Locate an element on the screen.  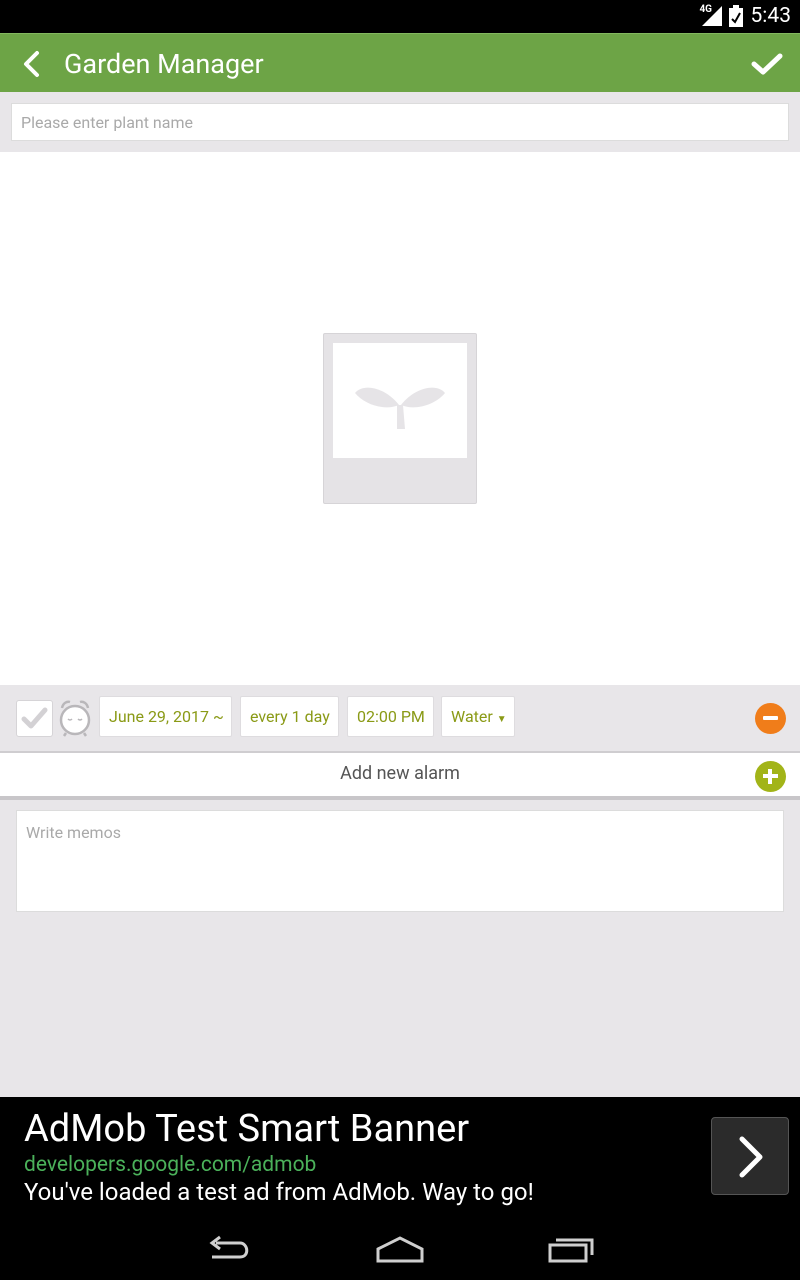
add-alarm-button is located at coordinates (770, 776).